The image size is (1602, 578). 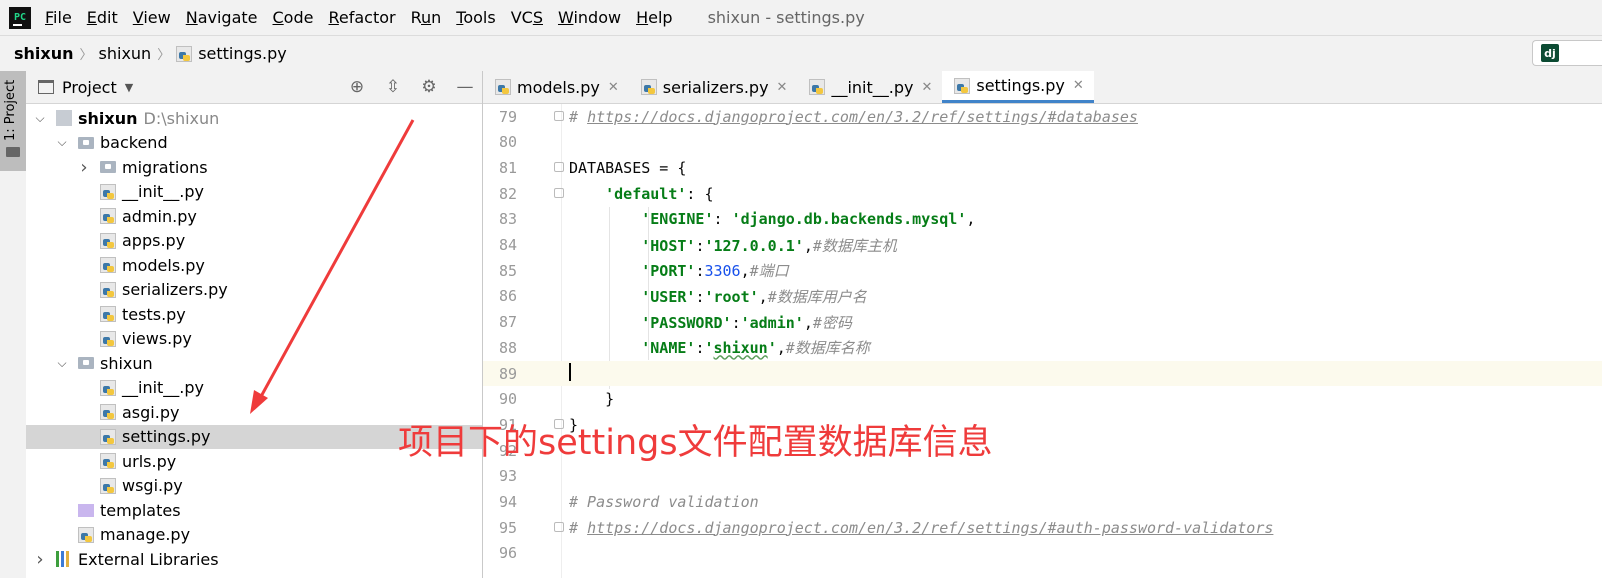 I want to click on window-title: shixun - settings.py, so click(x=786, y=17).